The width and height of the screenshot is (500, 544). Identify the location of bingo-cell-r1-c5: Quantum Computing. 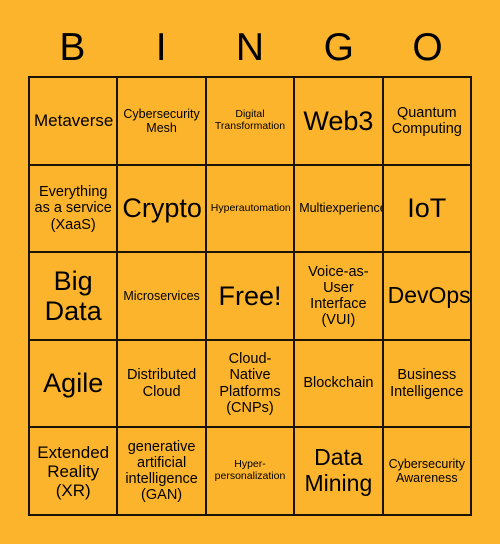
(427, 122).